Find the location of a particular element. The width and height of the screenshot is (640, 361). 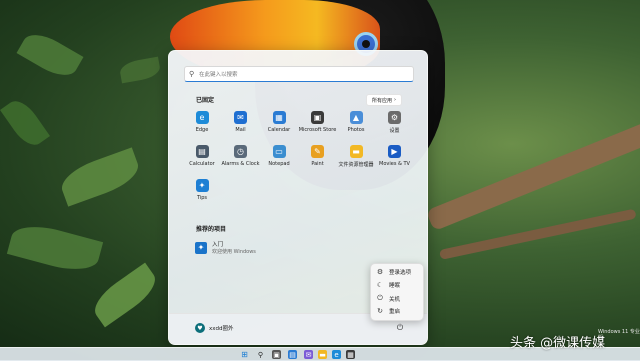

pinned-app: ▦ Calendar is located at coordinates (279, 122).